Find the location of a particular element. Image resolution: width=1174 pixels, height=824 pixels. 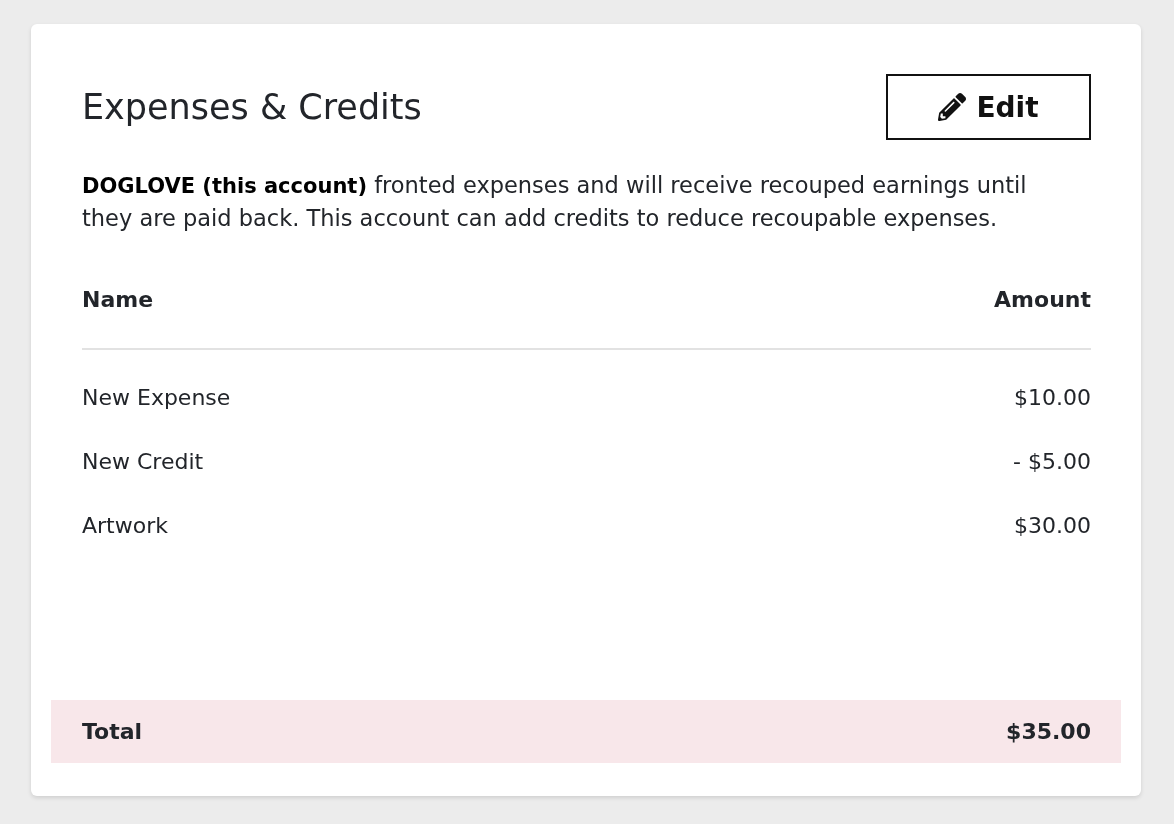

description-text: DOGLOVE (this account) fronted expenses and will receive recouped earnings until they are paid back. This account can add credits to reduce recoupable expenses. is located at coordinates (555, 202).